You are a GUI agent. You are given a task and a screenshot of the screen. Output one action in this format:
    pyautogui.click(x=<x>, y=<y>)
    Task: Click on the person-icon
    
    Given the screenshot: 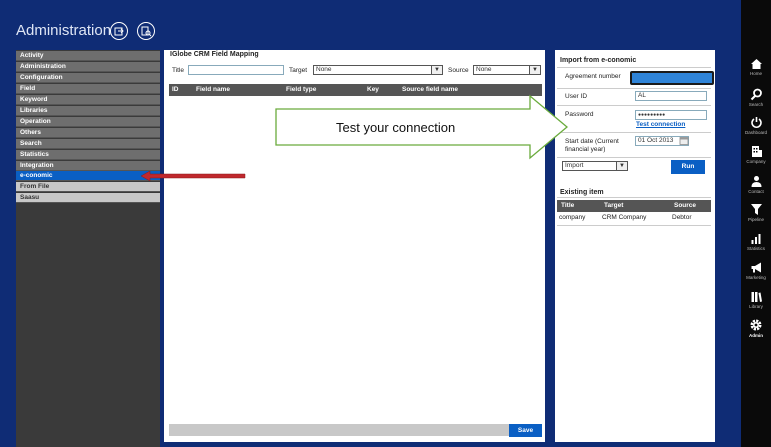 What is the action you would take?
    pyautogui.click(x=756, y=181)
    